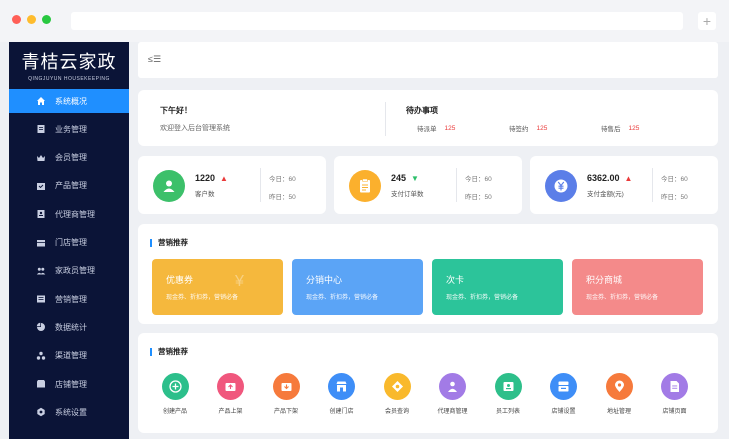  Describe the element at coordinates (672, 288) in the screenshot. I see `points-icon` at that location.